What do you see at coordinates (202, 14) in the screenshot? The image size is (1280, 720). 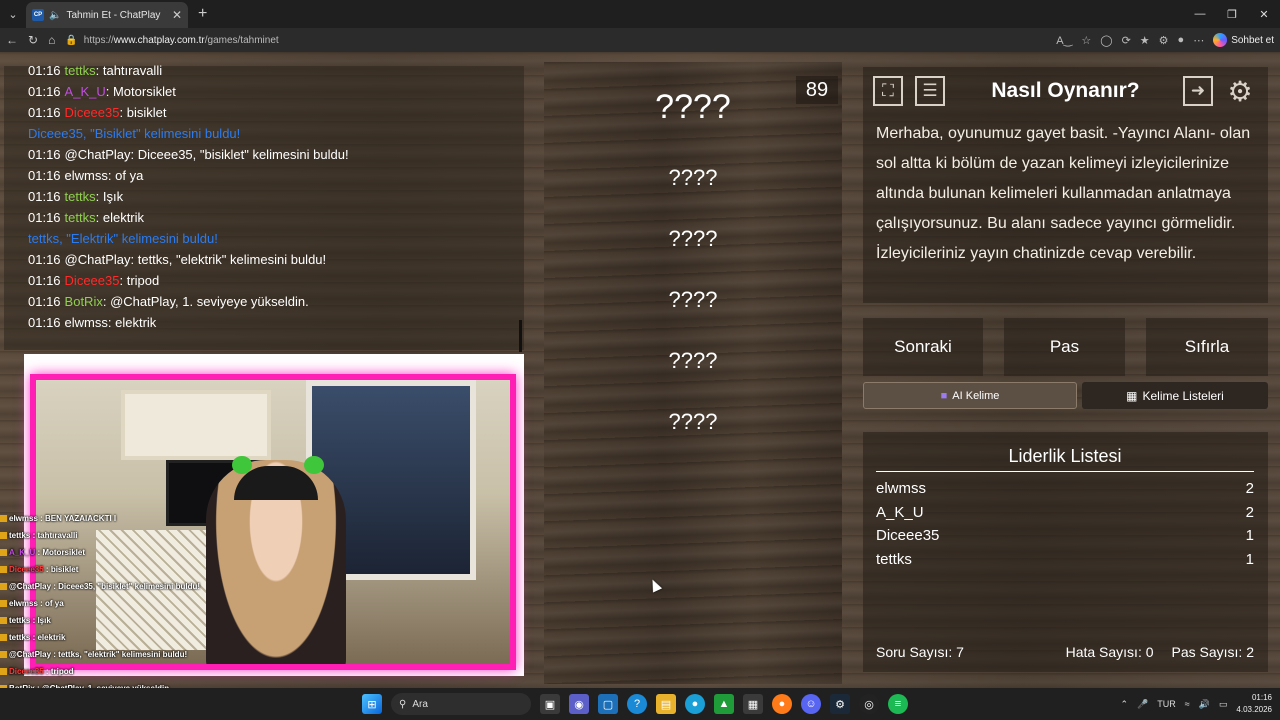 I see `new-tab-icon: +` at bounding box center [202, 14].